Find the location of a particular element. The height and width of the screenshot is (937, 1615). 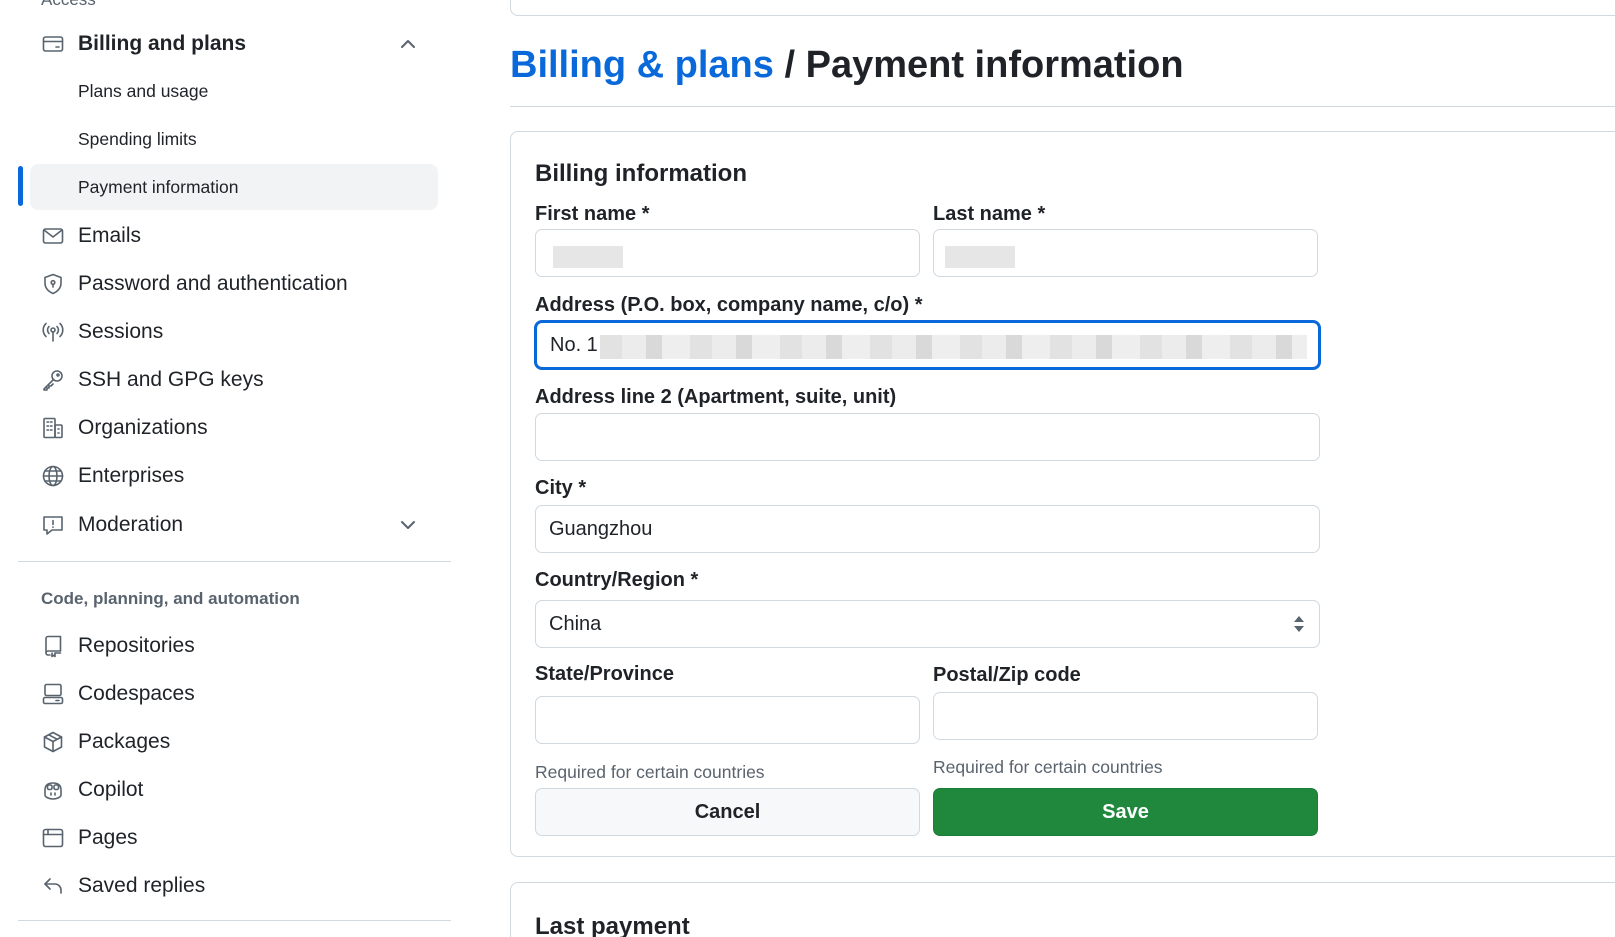

postal-zip-code-hint: Required for certain countries is located at coordinates (1048, 767).